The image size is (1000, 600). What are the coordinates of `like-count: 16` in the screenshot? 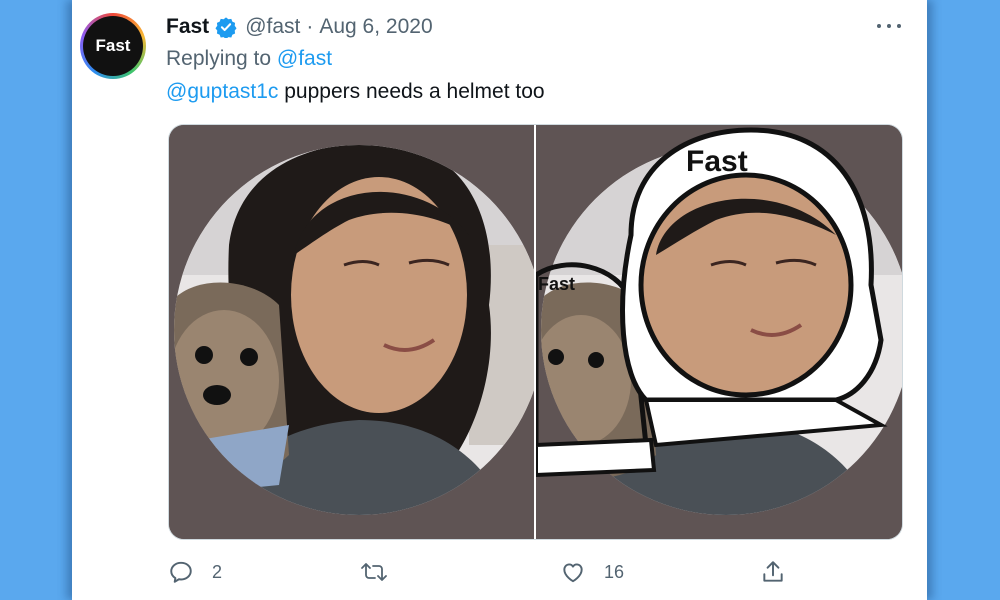 It's located at (614, 571).